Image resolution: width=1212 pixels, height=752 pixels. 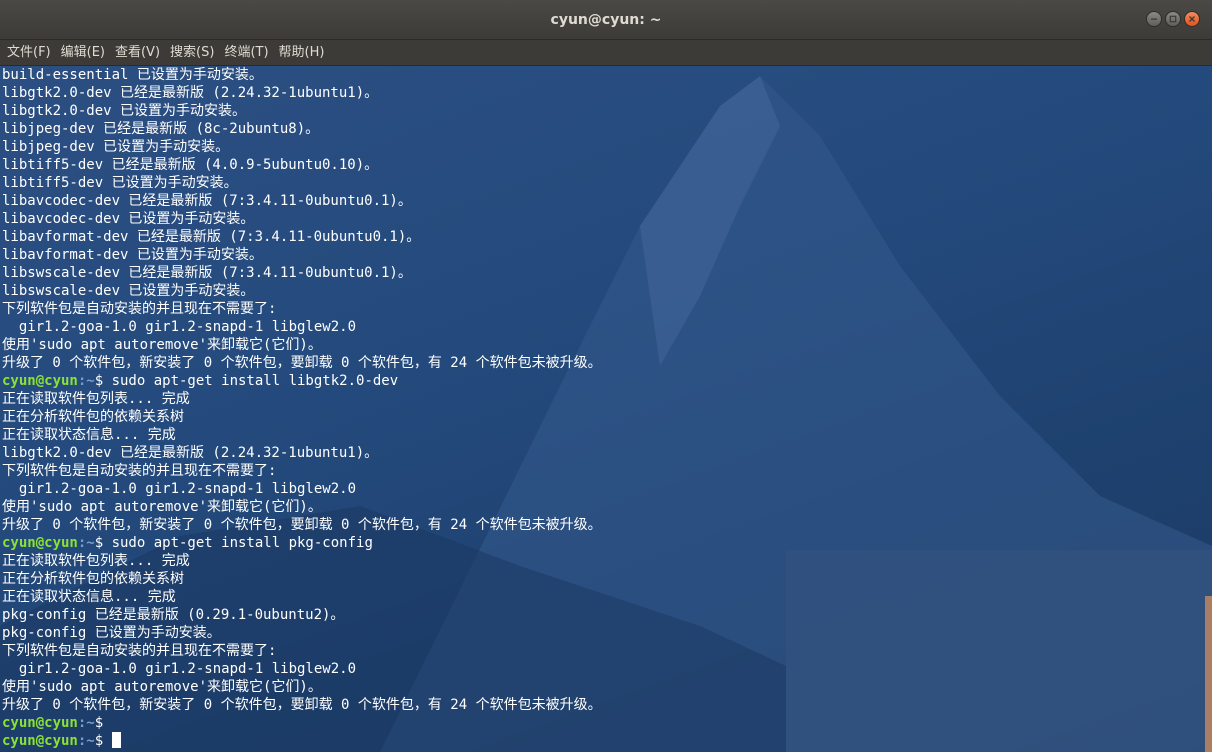 What do you see at coordinates (173, 615) in the screenshot?
I see `output-line: pkg-config 已经是最新版 (0.29.1-0ubuntu2)。` at bounding box center [173, 615].